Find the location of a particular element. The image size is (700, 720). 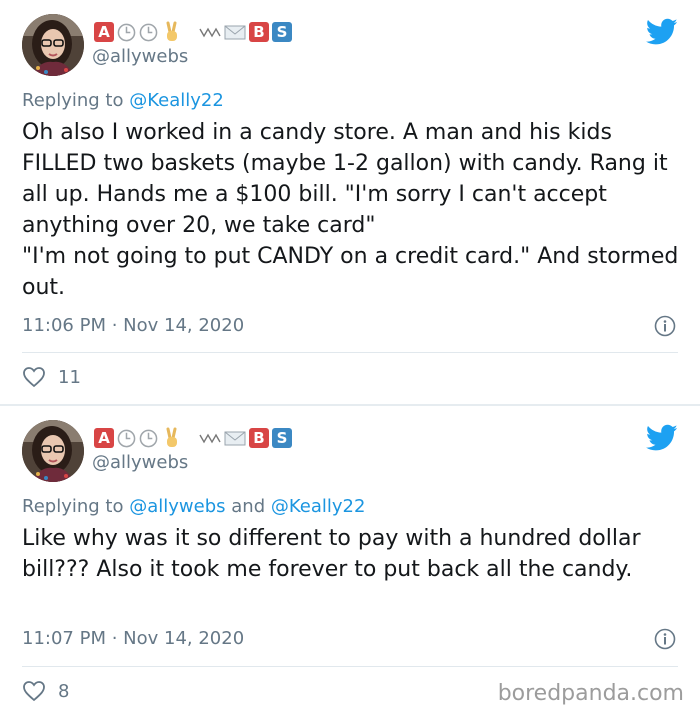

mention-link: @allywebs is located at coordinates (177, 506).